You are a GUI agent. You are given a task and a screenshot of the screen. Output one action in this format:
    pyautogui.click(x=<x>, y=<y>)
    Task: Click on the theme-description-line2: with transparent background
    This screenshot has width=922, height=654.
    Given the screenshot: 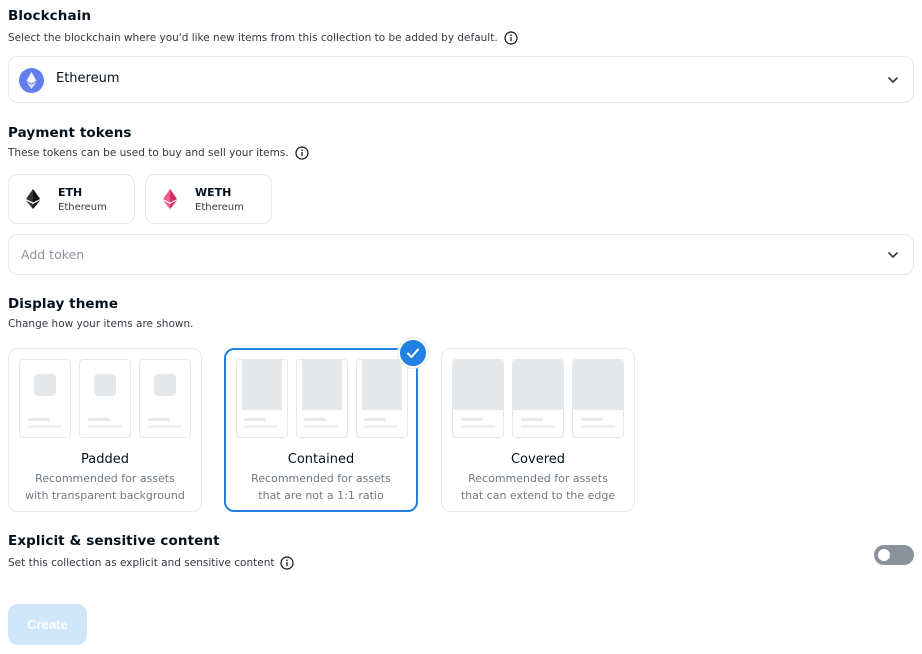 What is the action you would take?
    pyautogui.click(x=105, y=495)
    